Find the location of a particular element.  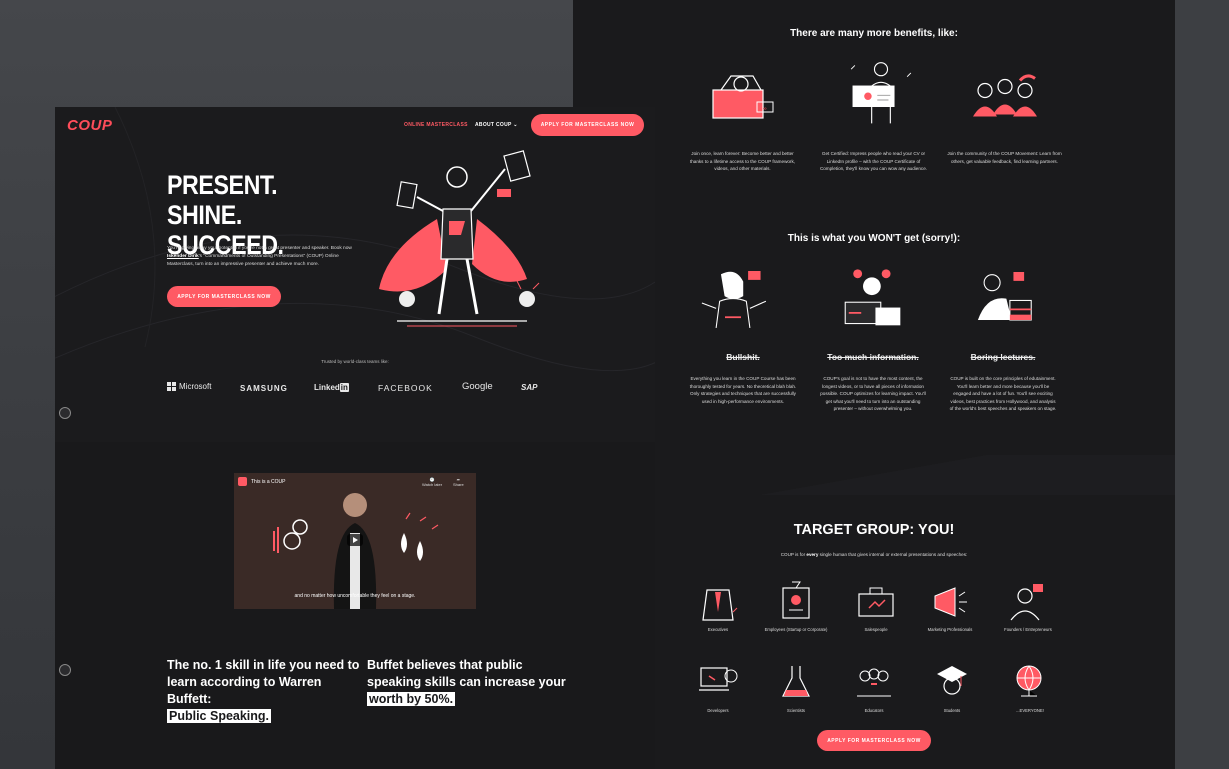

nav-about-coup: ABOUT COUP ⌄ is located at coordinates (496, 125).